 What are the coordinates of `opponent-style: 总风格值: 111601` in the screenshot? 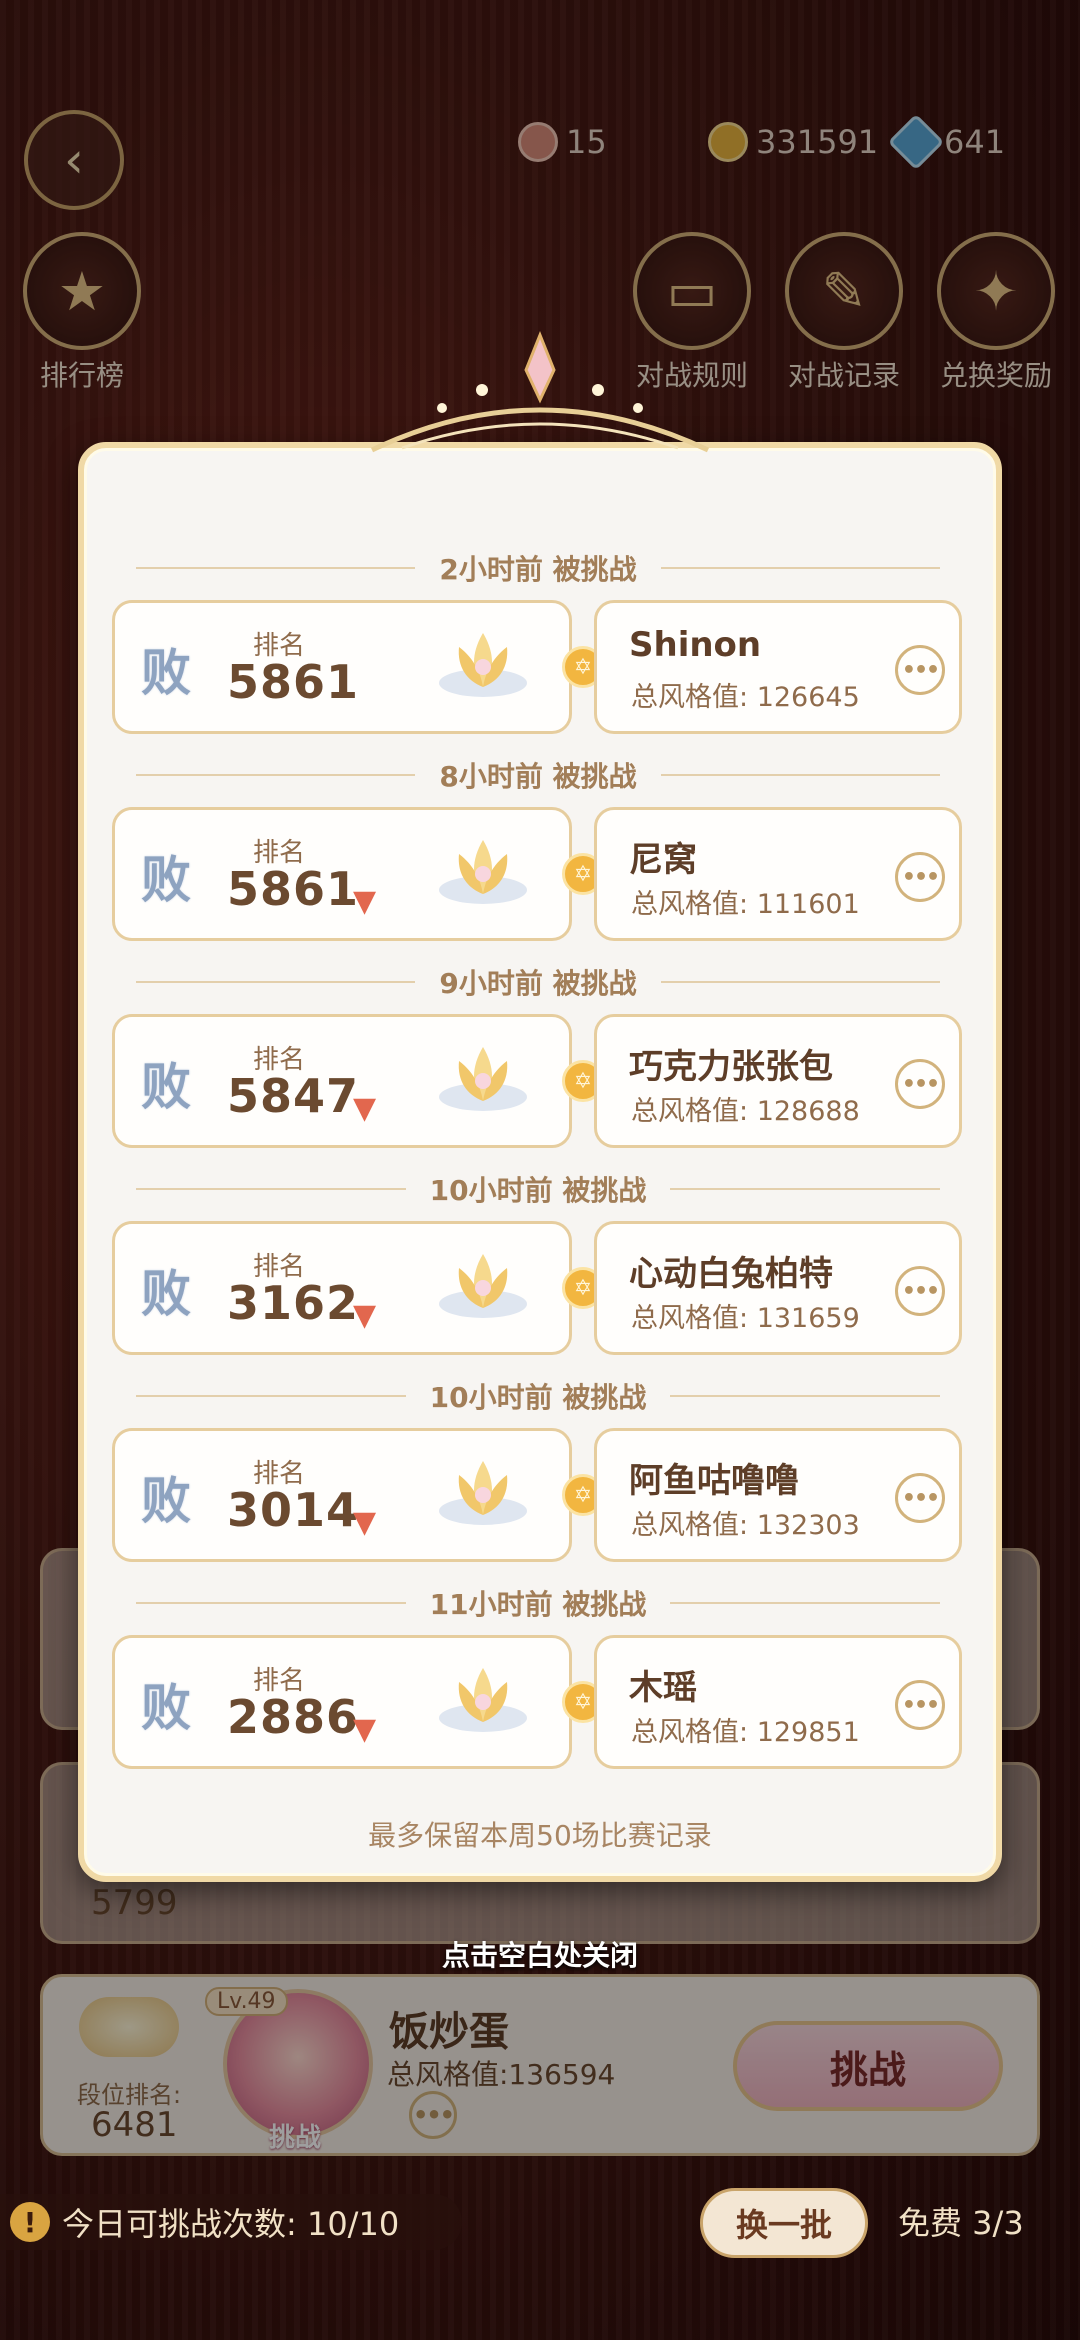 It's located at (745, 901).